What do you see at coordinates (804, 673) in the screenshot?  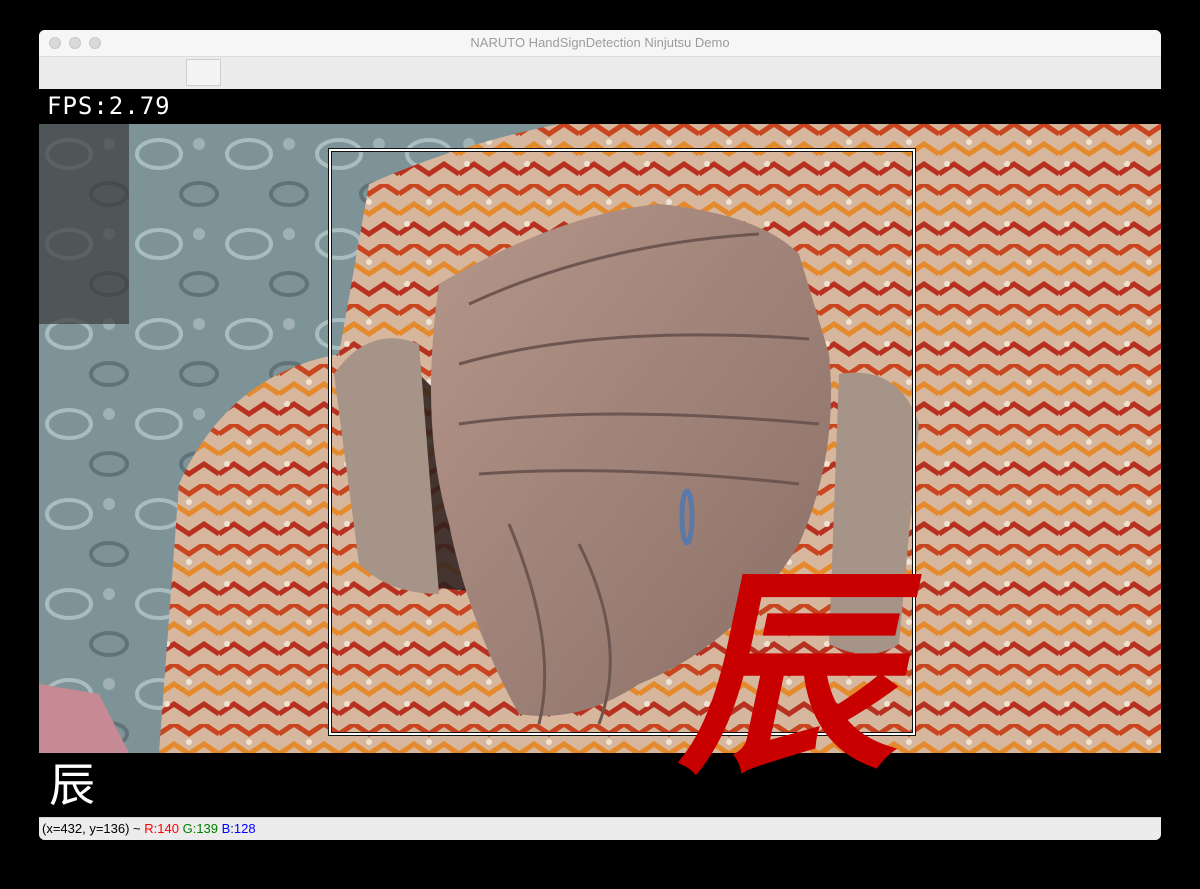 I see `detected-sign-label: 辰` at bounding box center [804, 673].